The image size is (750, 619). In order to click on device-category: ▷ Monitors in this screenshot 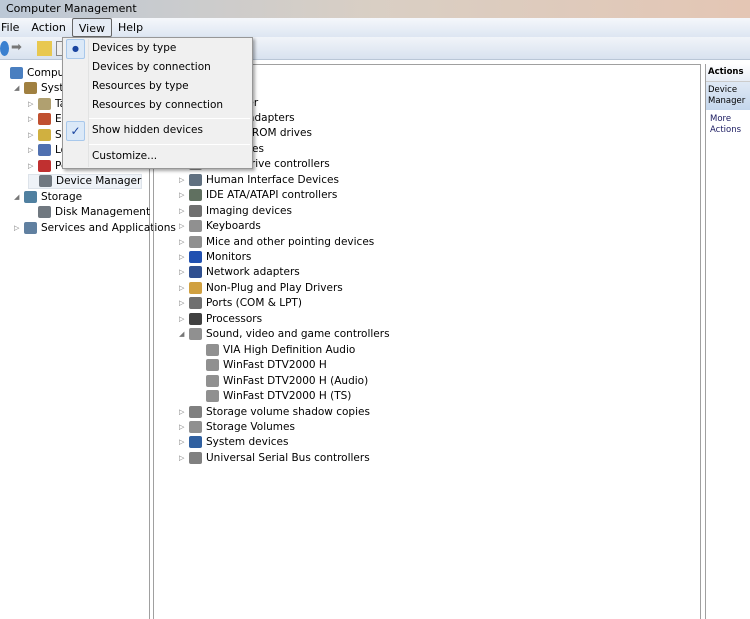, I will do `click(215, 257)`.